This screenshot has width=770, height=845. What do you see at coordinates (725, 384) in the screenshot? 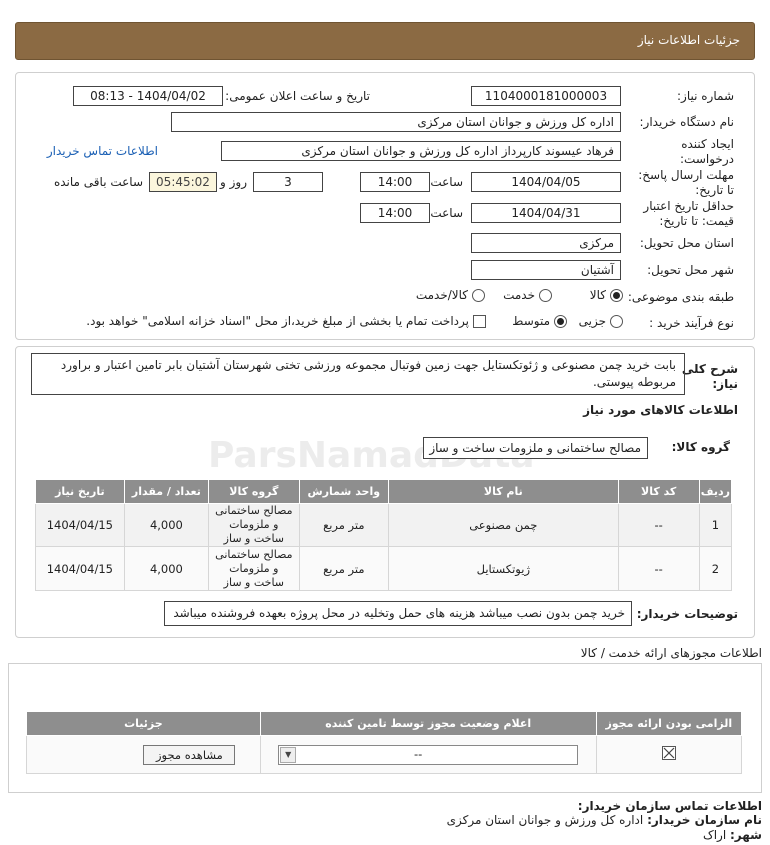
I see `summary-label-2: نیاز:` at bounding box center [725, 384].